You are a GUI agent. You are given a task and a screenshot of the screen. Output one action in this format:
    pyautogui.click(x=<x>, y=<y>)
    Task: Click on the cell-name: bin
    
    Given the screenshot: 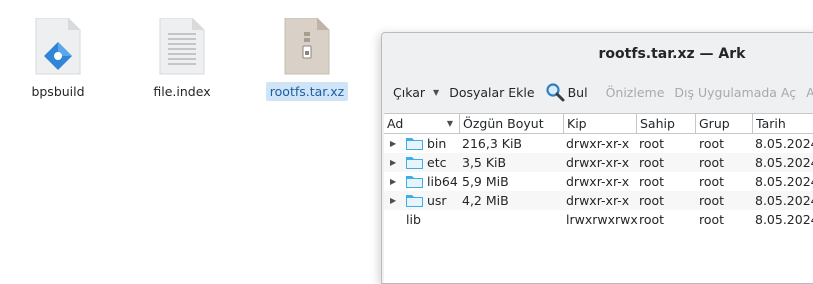 What is the action you would take?
    pyautogui.click(x=437, y=143)
    